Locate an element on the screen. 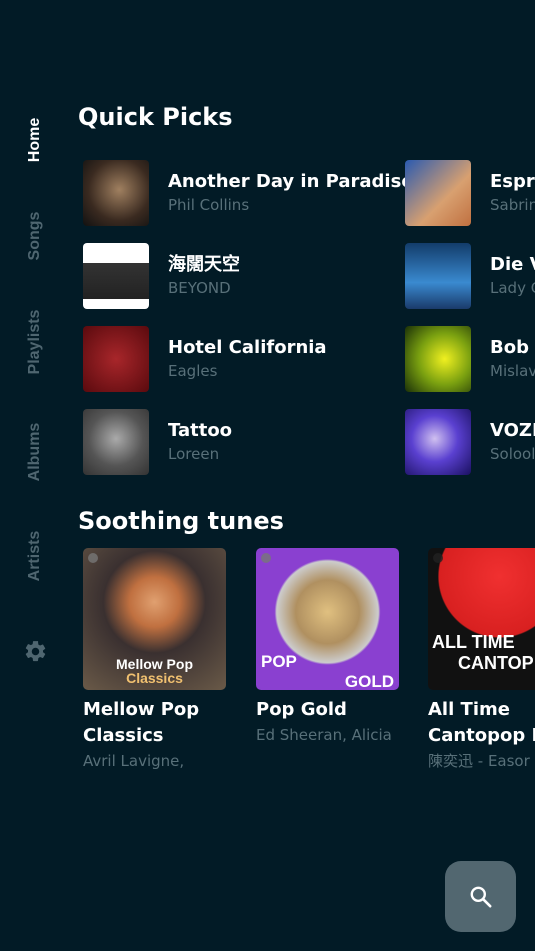 Image resolution: width=535 pixels, height=951 pixels. playlist-subtitle: Avril Lavigne, is located at coordinates (134, 761).